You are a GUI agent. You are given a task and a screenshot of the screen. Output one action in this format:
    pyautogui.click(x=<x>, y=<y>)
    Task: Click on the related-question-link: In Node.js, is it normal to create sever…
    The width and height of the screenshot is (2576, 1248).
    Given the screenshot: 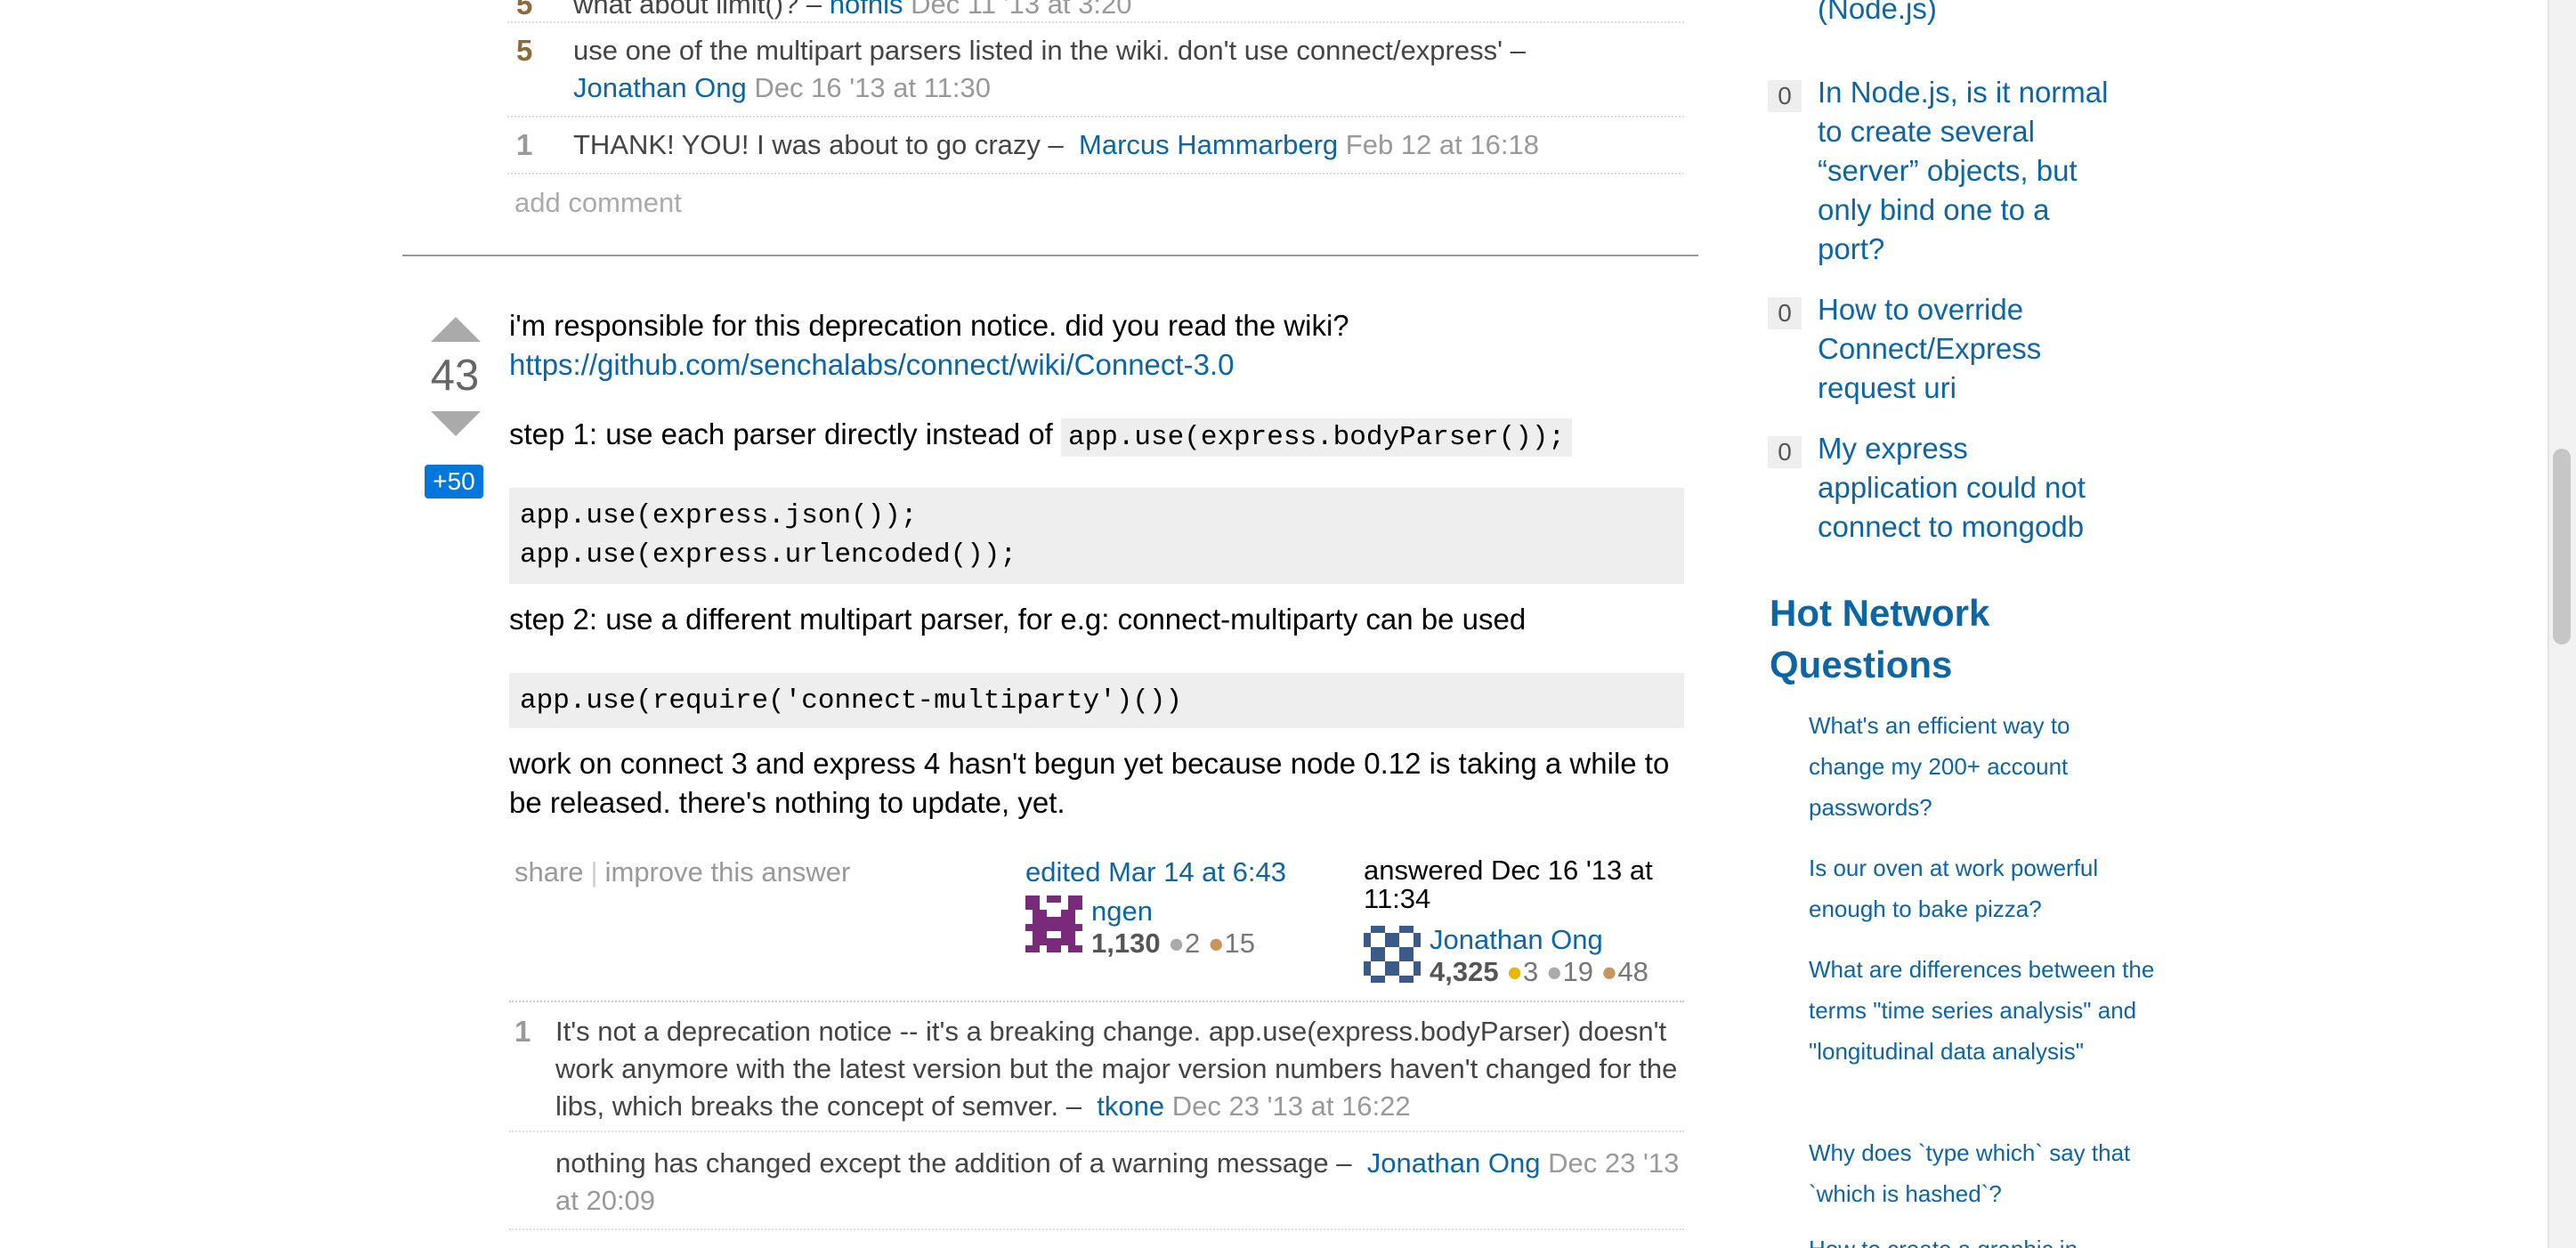 What is the action you would take?
    pyautogui.click(x=1969, y=171)
    